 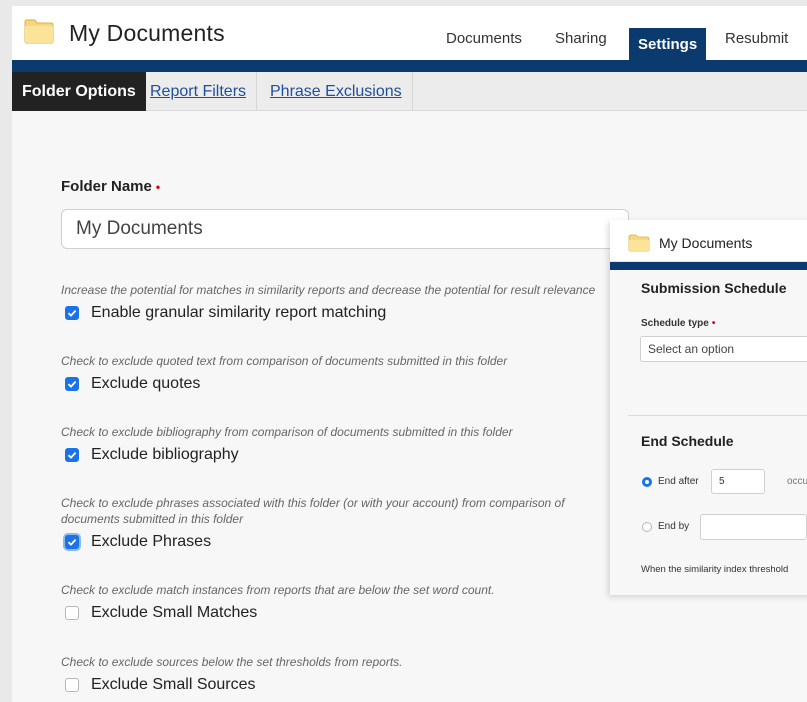 I want to click on radio-end-by, so click(x=647, y=527).